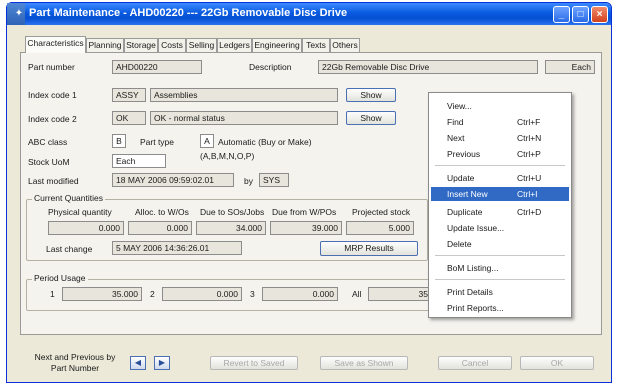 Image resolution: width=618 pixels, height=385 pixels. What do you see at coordinates (51, 67) in the screenshot?
I see `part-number-label: Part number` at bounding box center [51, 67].